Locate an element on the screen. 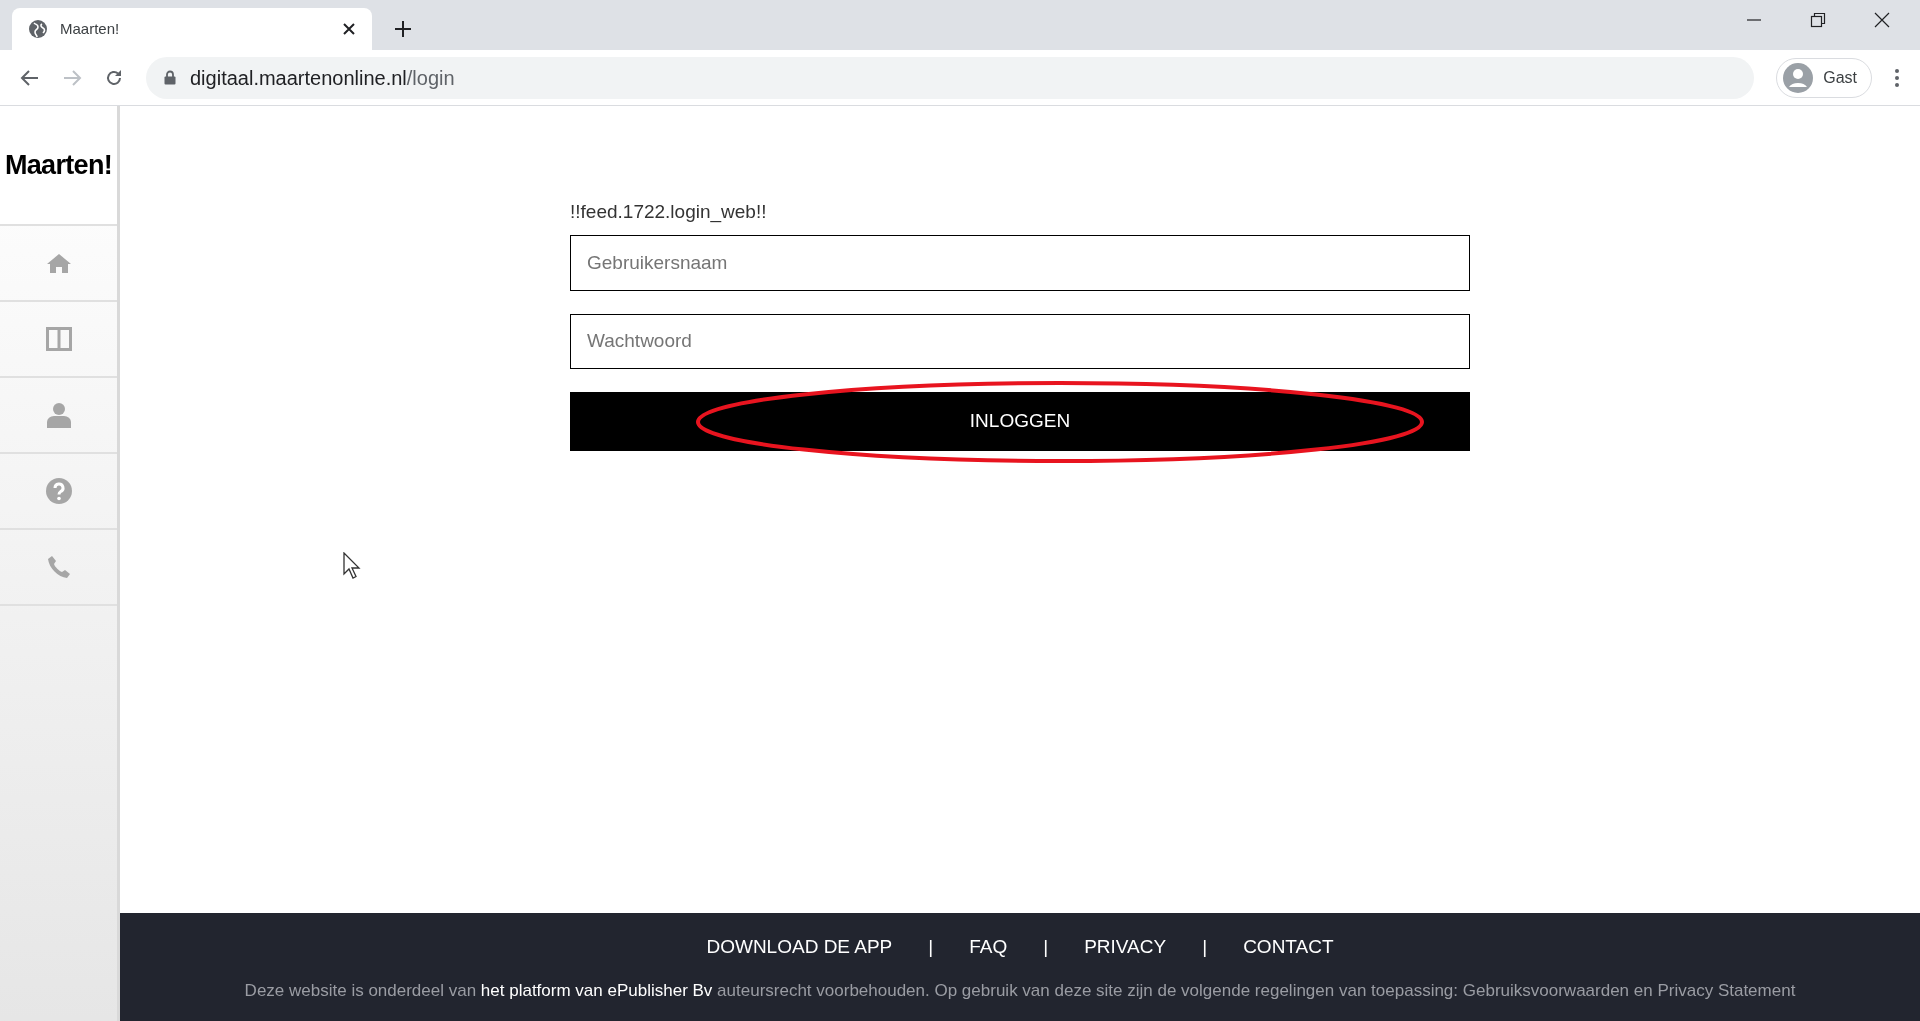 The image size is (1920, 1021). form-heading: !!feed.1722.login_web!! is located at coordinates (669, 212).